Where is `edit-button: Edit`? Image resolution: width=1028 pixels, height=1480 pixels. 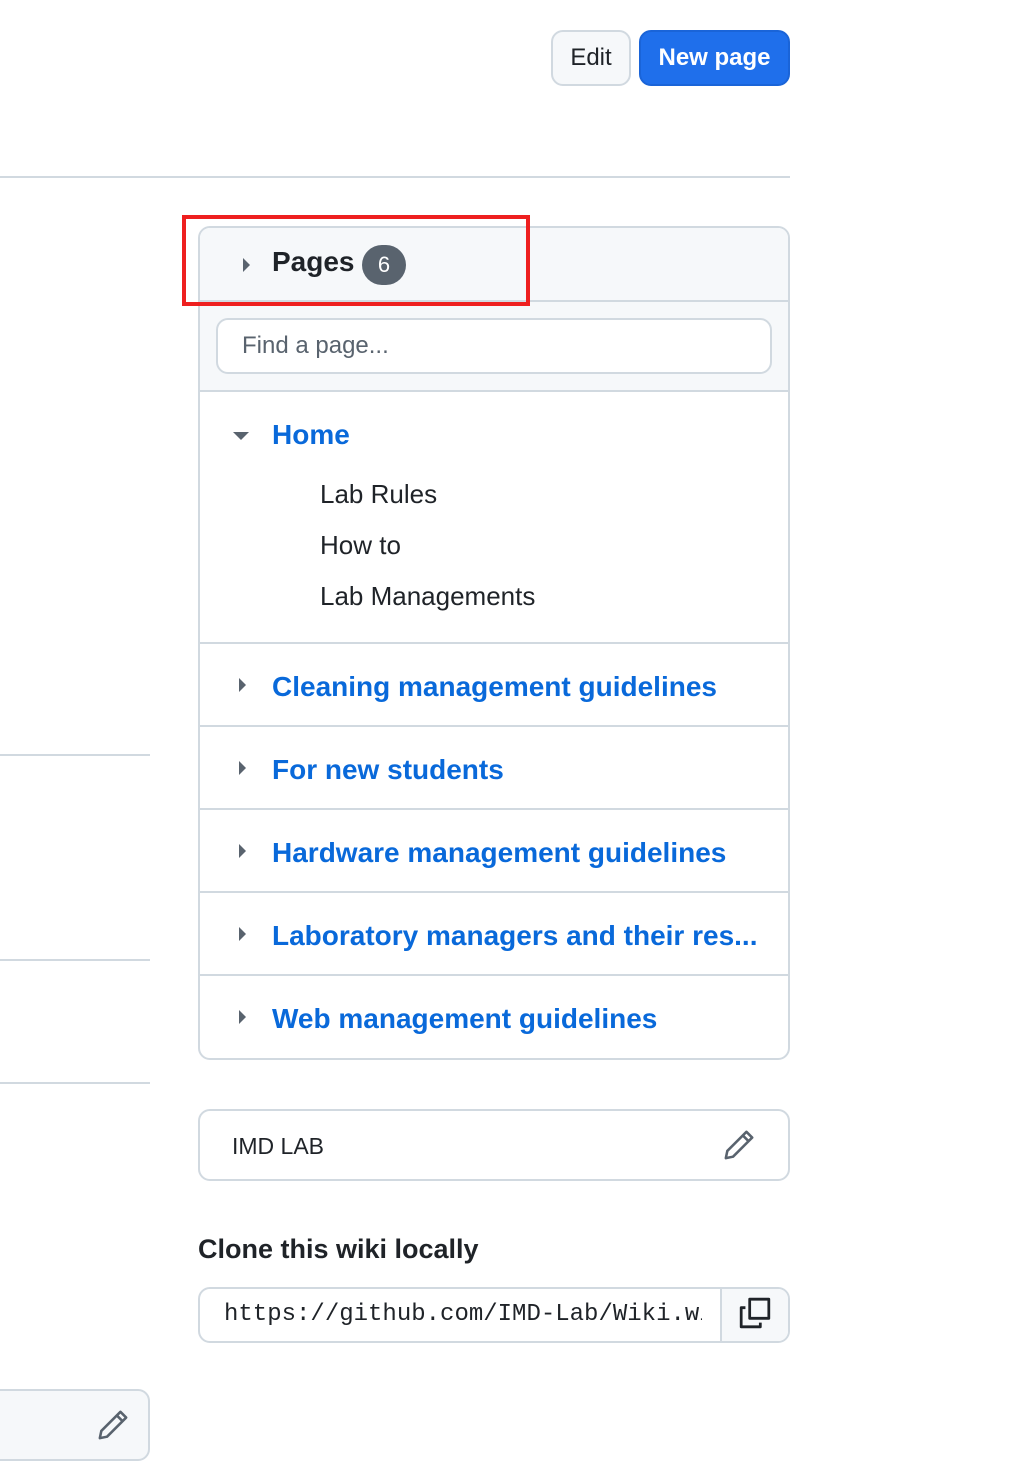 edit-button: Edit is located at coordinates (591, 58).